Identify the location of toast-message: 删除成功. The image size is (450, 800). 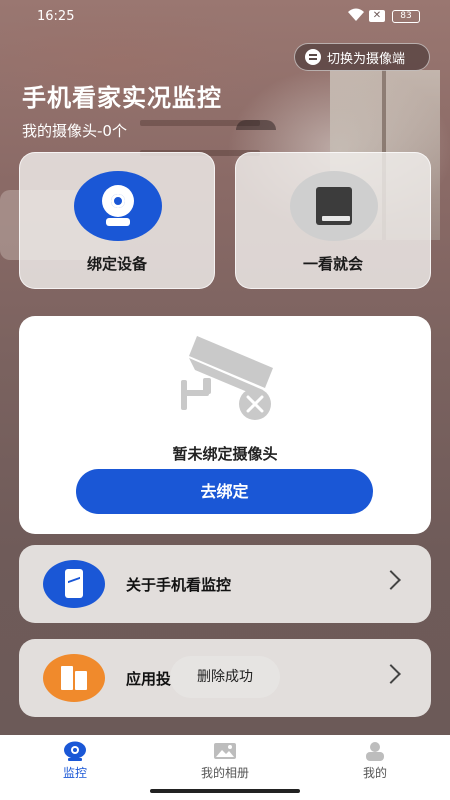
(225, 677).